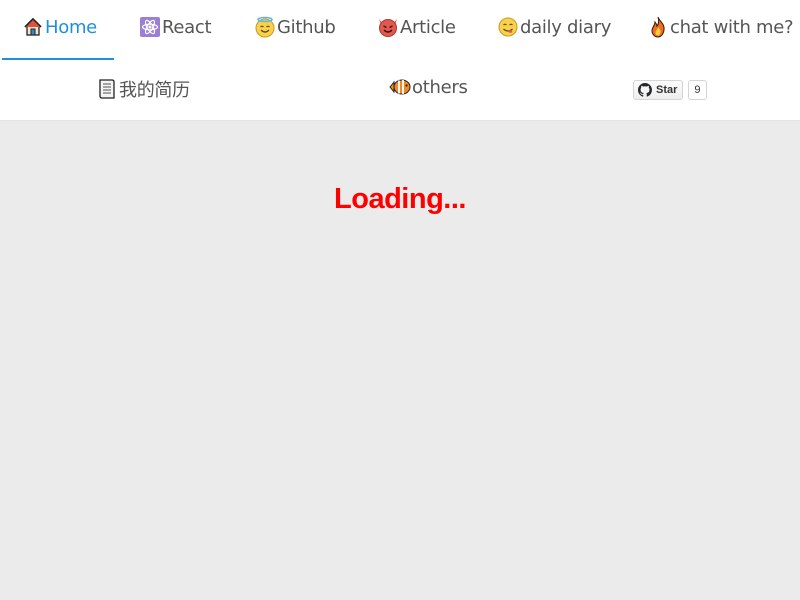  I want to click on github-star-label: Star, so click(667, 90).